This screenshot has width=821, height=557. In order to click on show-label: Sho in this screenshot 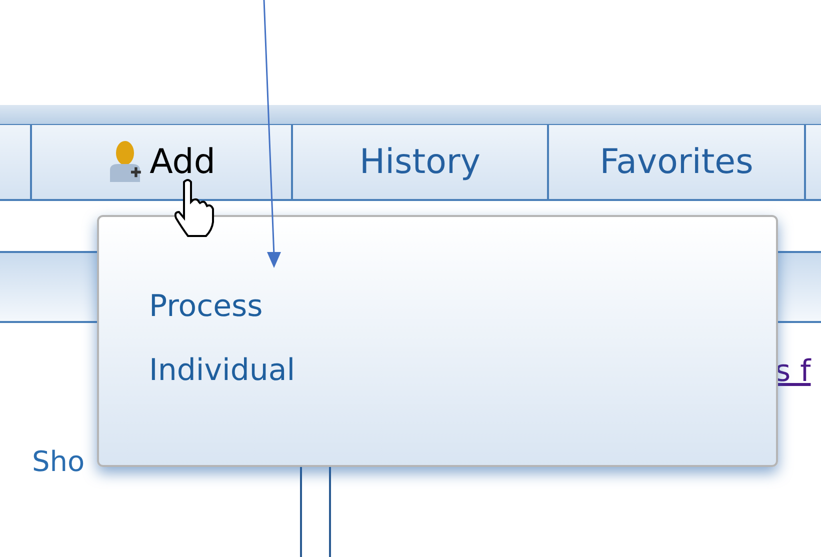, I will do `click(58, 462)`.